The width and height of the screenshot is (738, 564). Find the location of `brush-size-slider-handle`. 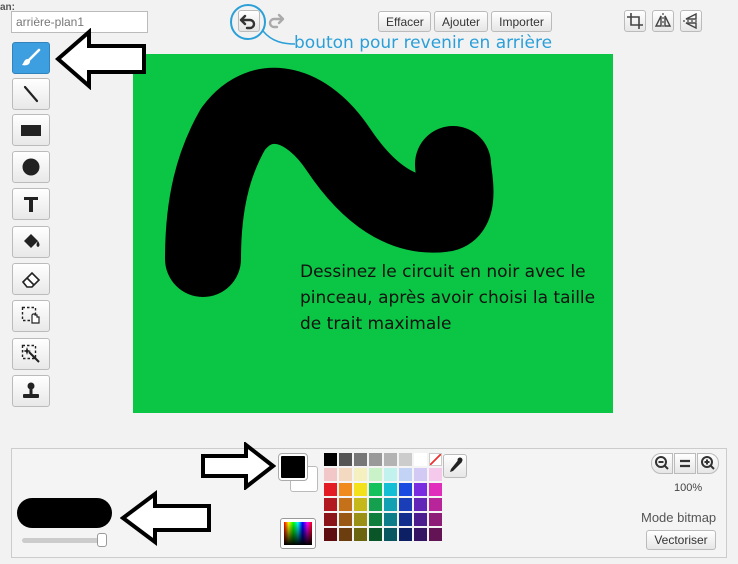

brush-size-slider-handle is located at coordinates (102, 540).